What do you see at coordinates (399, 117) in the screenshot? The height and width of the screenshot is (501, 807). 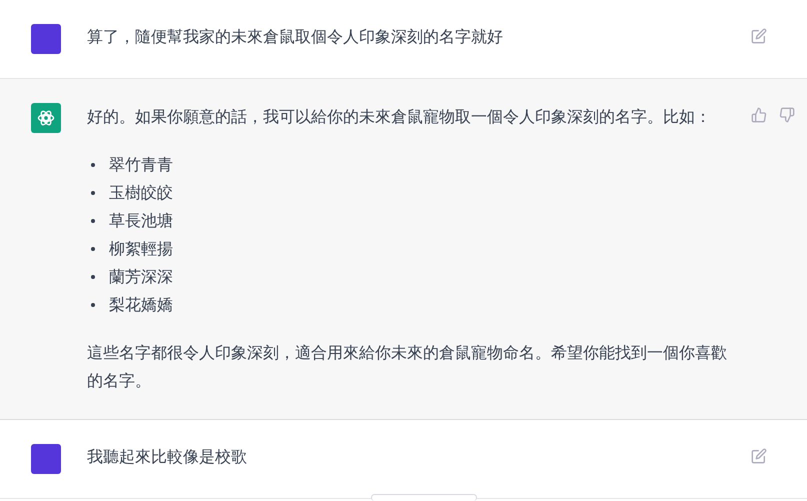 I see `message-text: 好的。如果你願意的話，我可以給你的未來倉鼠寵物取一個令人印象深刻的名字。比如：` at bounding box center [399, 117].